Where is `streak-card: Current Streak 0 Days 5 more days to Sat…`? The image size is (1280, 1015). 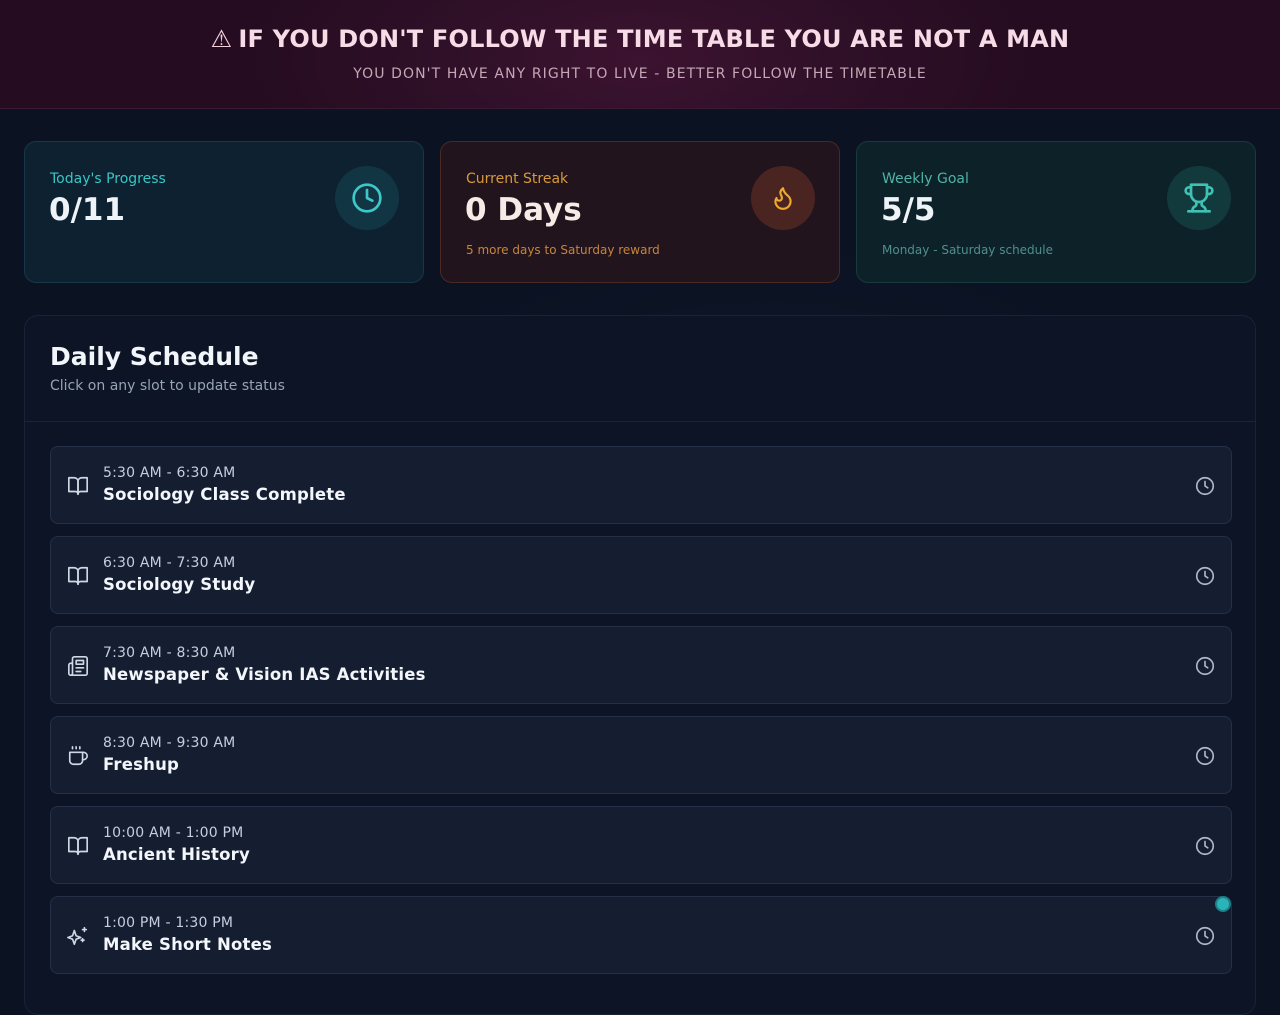
streak-card: Current Streak 0 Days 5 more days to Sat… is located at coordinates (640, 212).